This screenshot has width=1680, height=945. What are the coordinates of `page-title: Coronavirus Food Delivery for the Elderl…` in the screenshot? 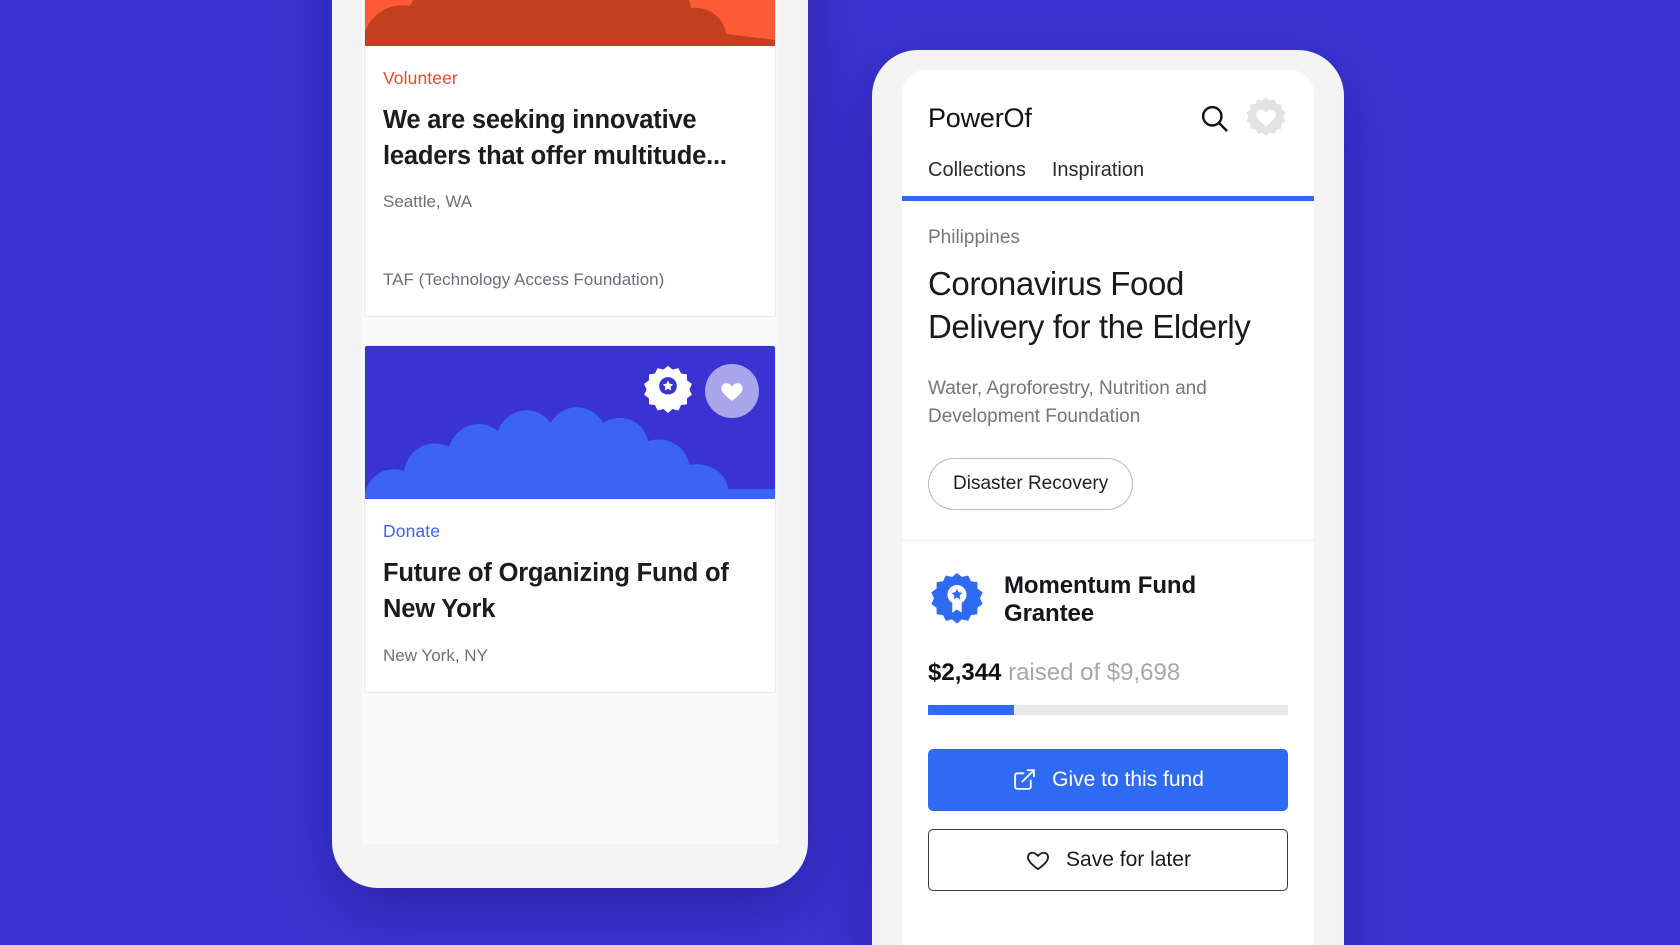 It's located at (1089, 305).